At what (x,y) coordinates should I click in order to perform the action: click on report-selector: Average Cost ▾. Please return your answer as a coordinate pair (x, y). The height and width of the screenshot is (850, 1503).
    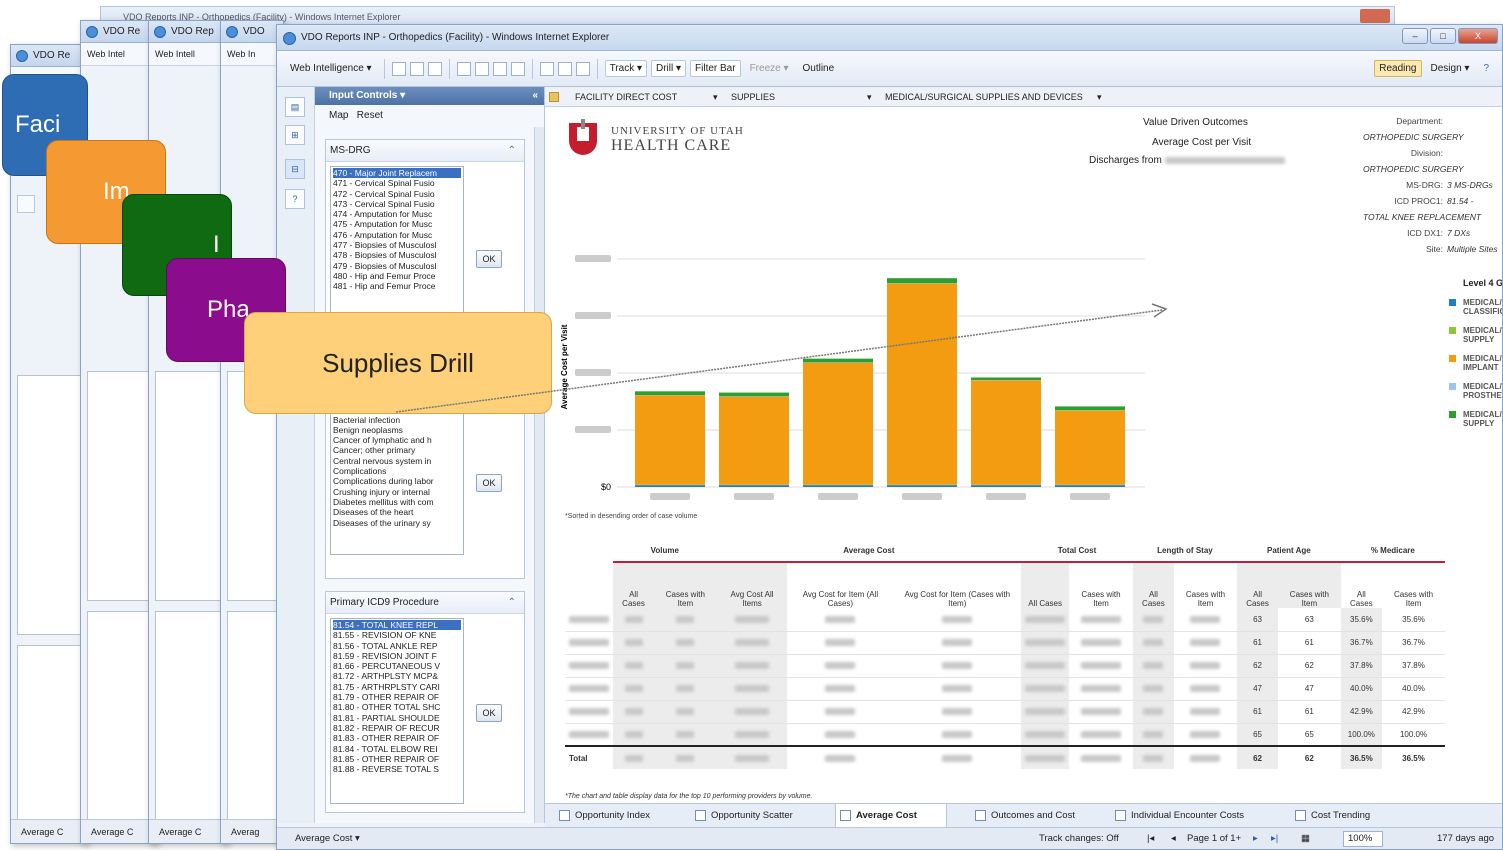
    Looking at the image, I should click on (327, 838).